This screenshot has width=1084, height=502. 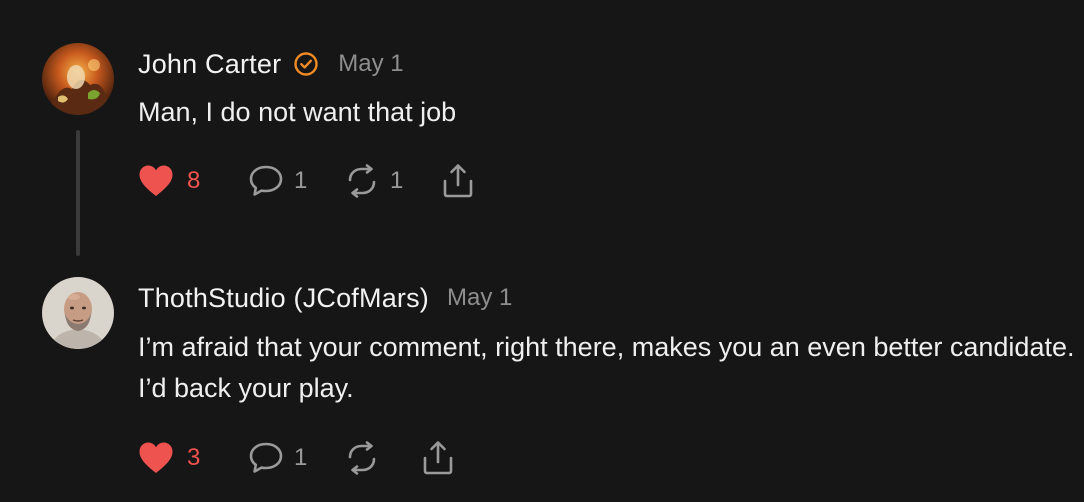 What do you see at coordinates (78, 193) in the screenshot?
I see `thread-line` at bounding box center [78, 193].